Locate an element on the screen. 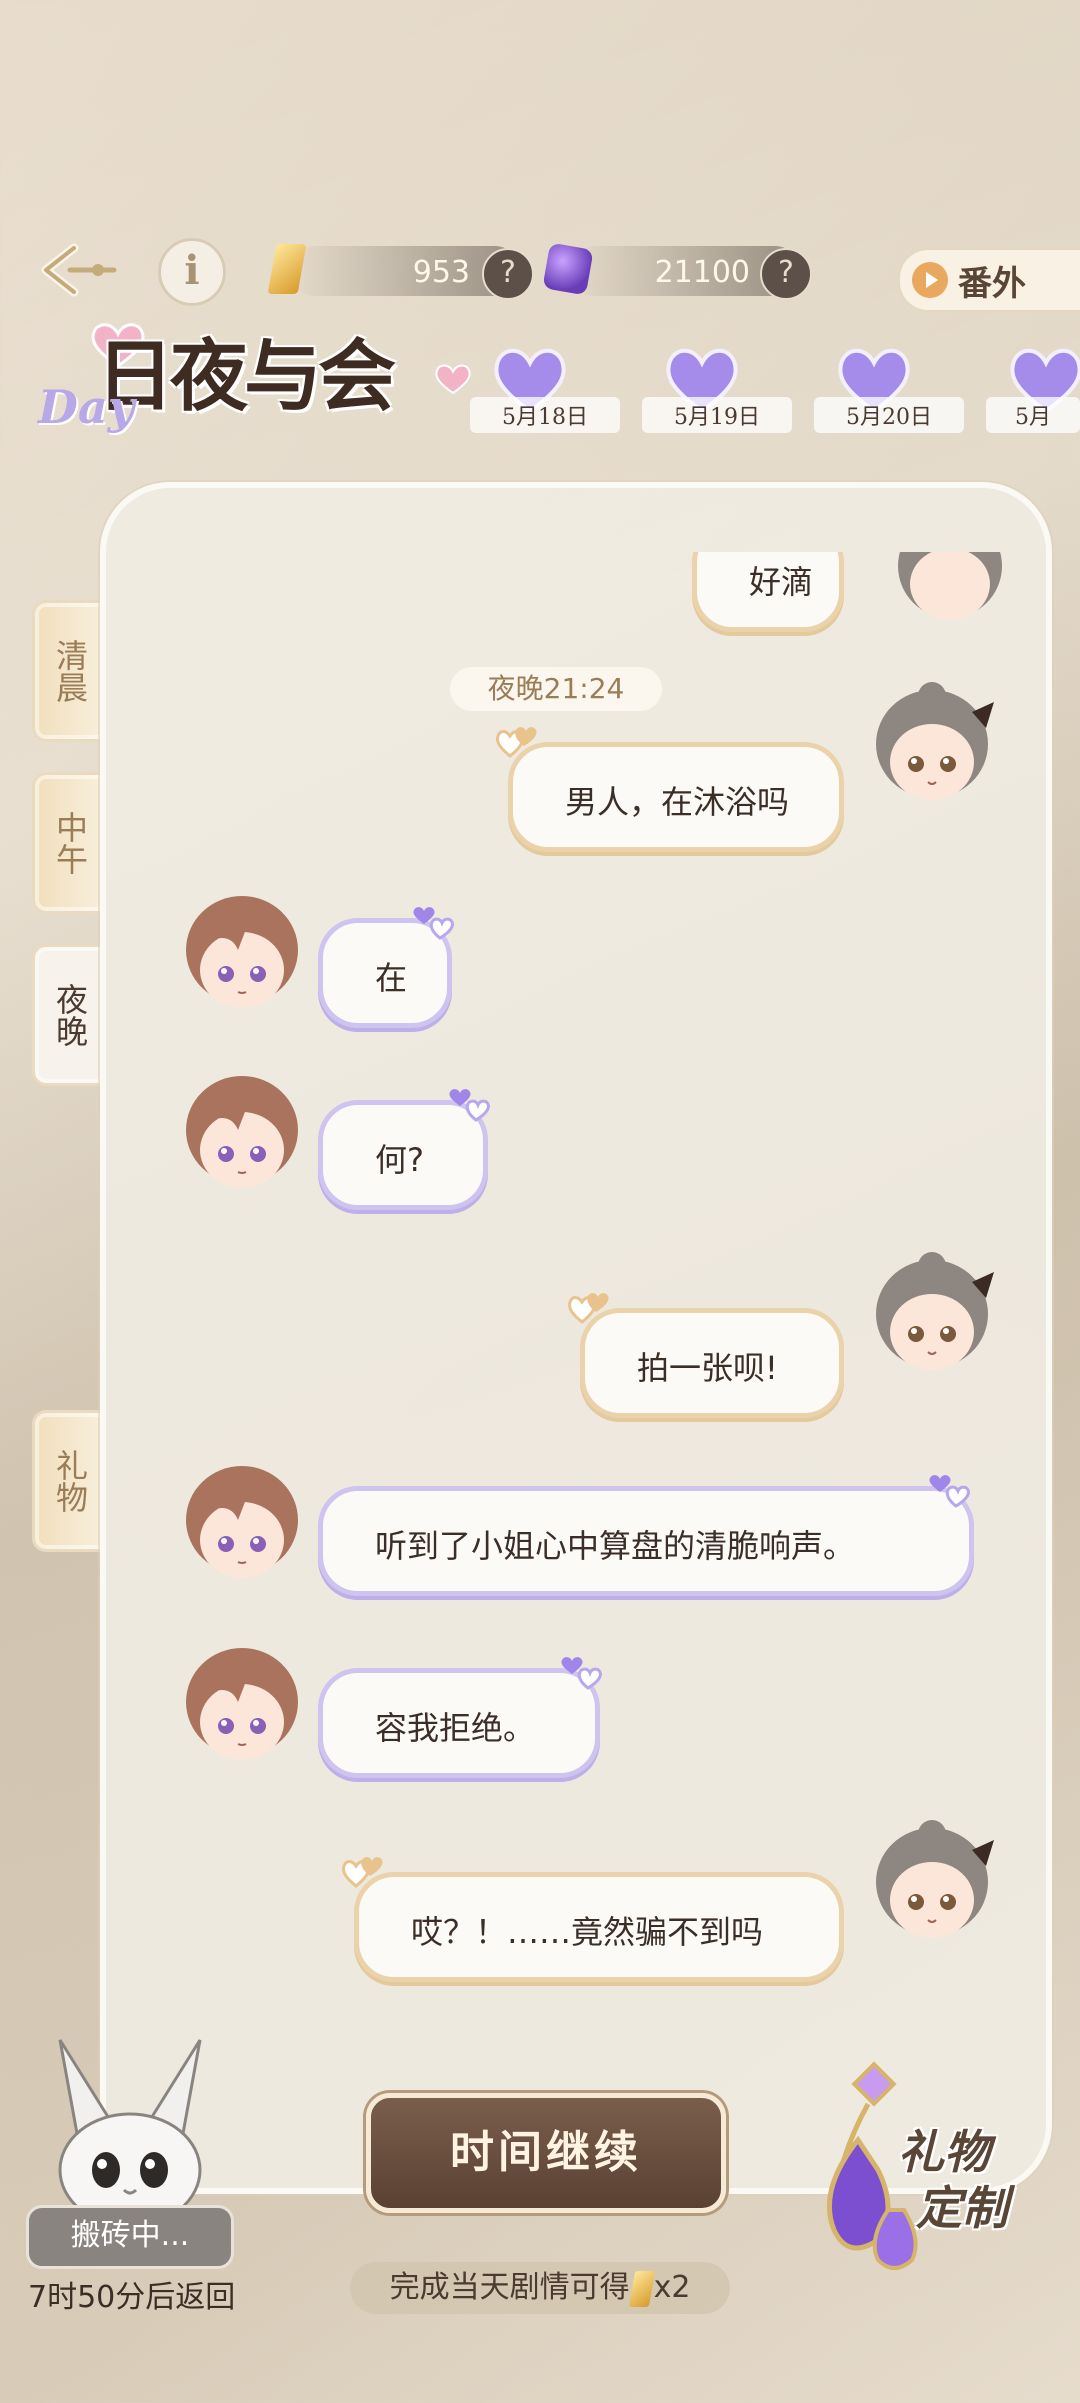 The height and width of the screenshot is (2403, 1080). extra-story-label: 番外 is located at coordinates (992, 284).